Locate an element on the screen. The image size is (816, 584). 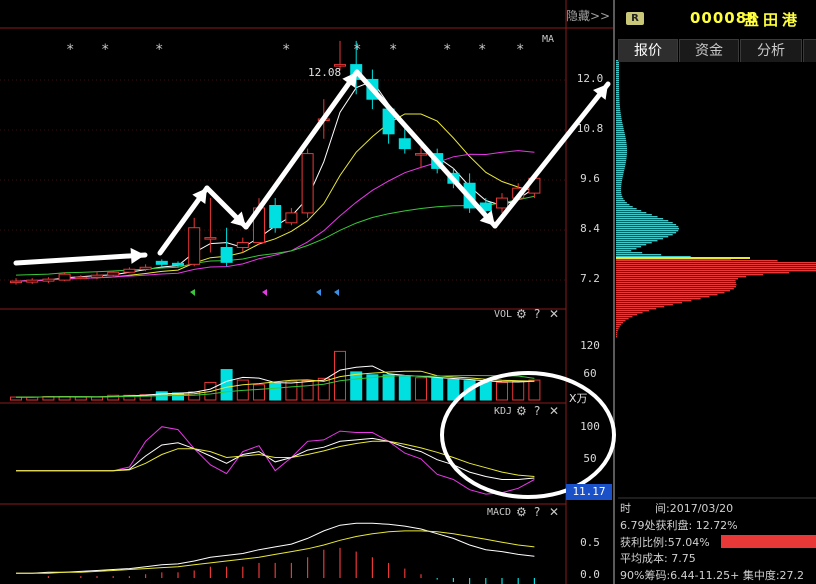
stock-name: 盐田港 is located at coordinates (773, 20).